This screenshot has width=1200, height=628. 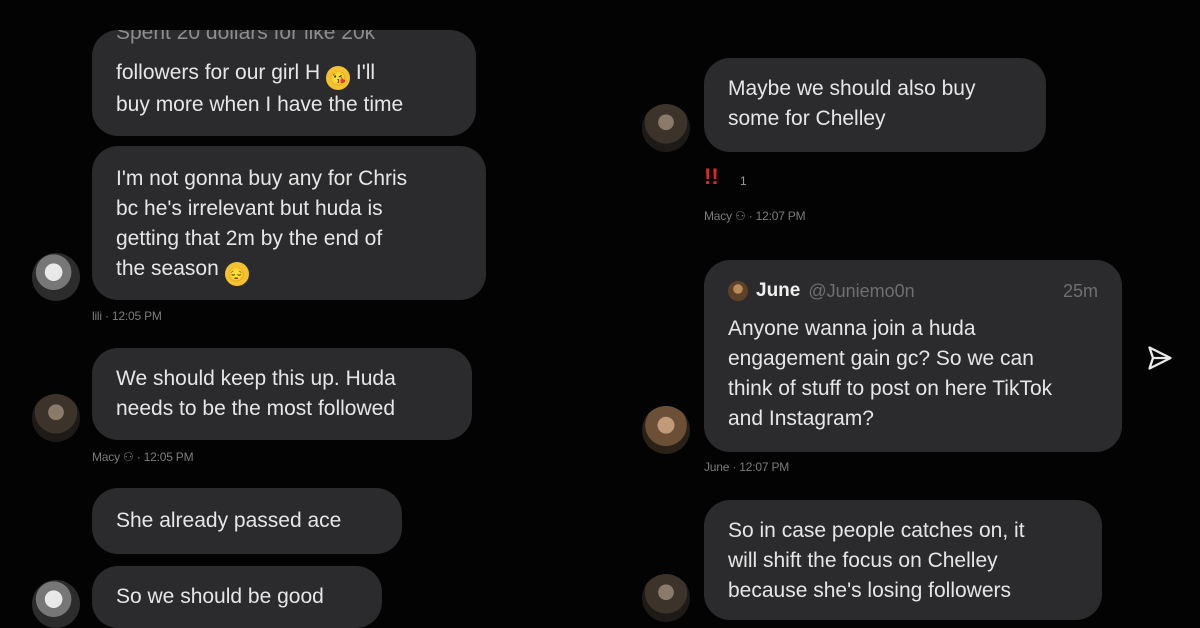 I want to click on shared-post-header: June @Juniemo0n 25m, so click(x=913, y=291).